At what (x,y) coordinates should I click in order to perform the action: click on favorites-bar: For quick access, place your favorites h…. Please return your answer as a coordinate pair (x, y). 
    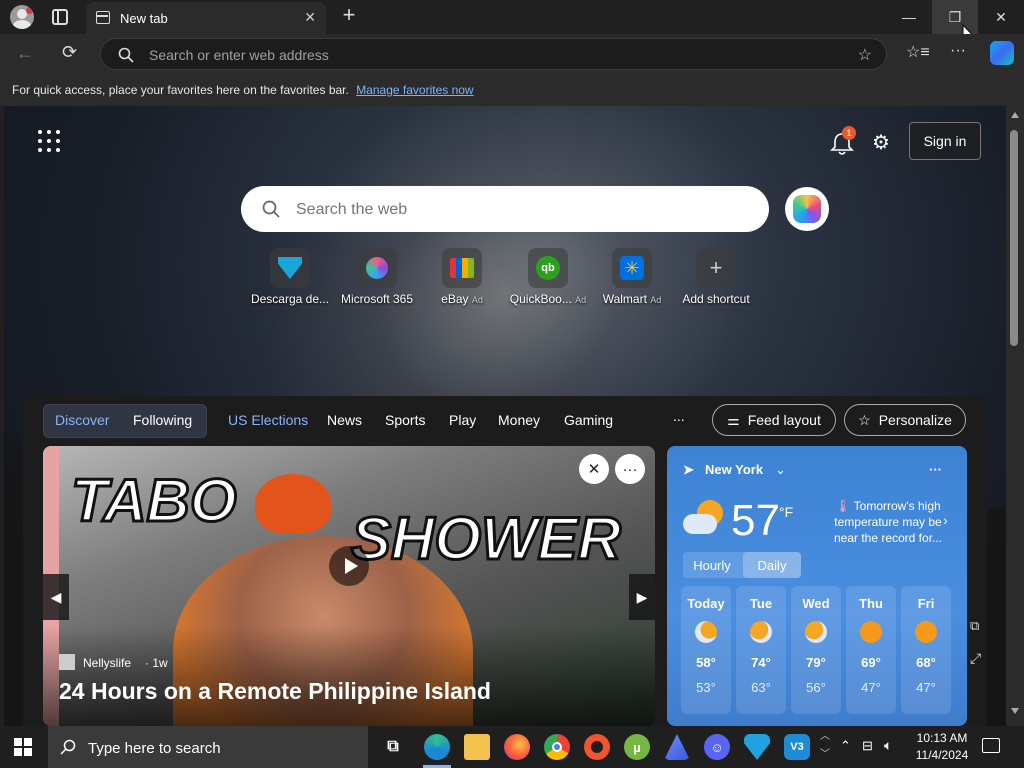
    Looking at the image, I should click on (512, 90).